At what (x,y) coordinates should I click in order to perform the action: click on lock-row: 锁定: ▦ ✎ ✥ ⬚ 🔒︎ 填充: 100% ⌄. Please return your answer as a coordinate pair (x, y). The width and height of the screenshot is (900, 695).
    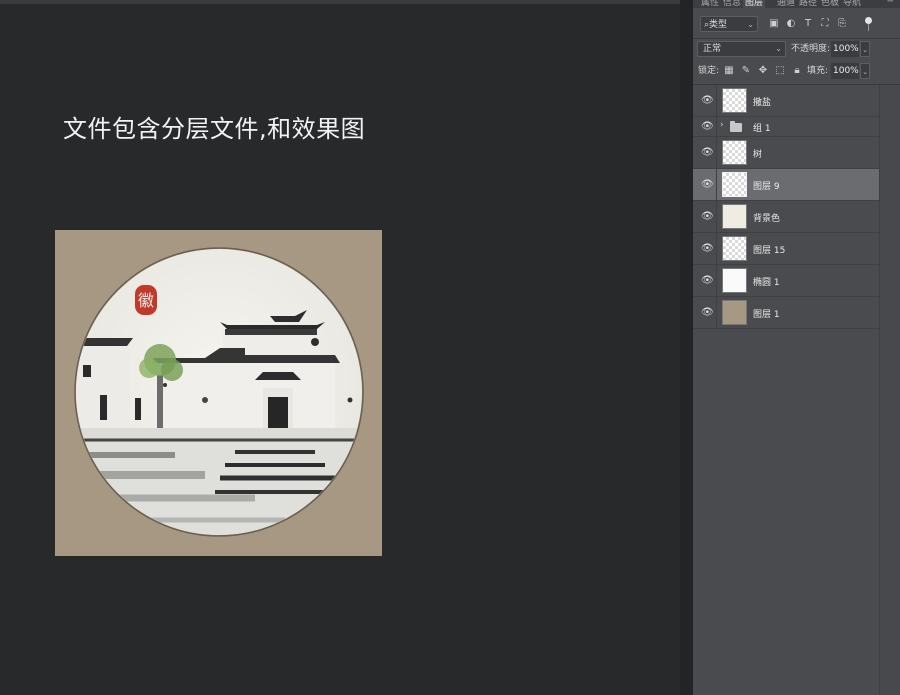
    Looking at the image, I should click on (797, 72).